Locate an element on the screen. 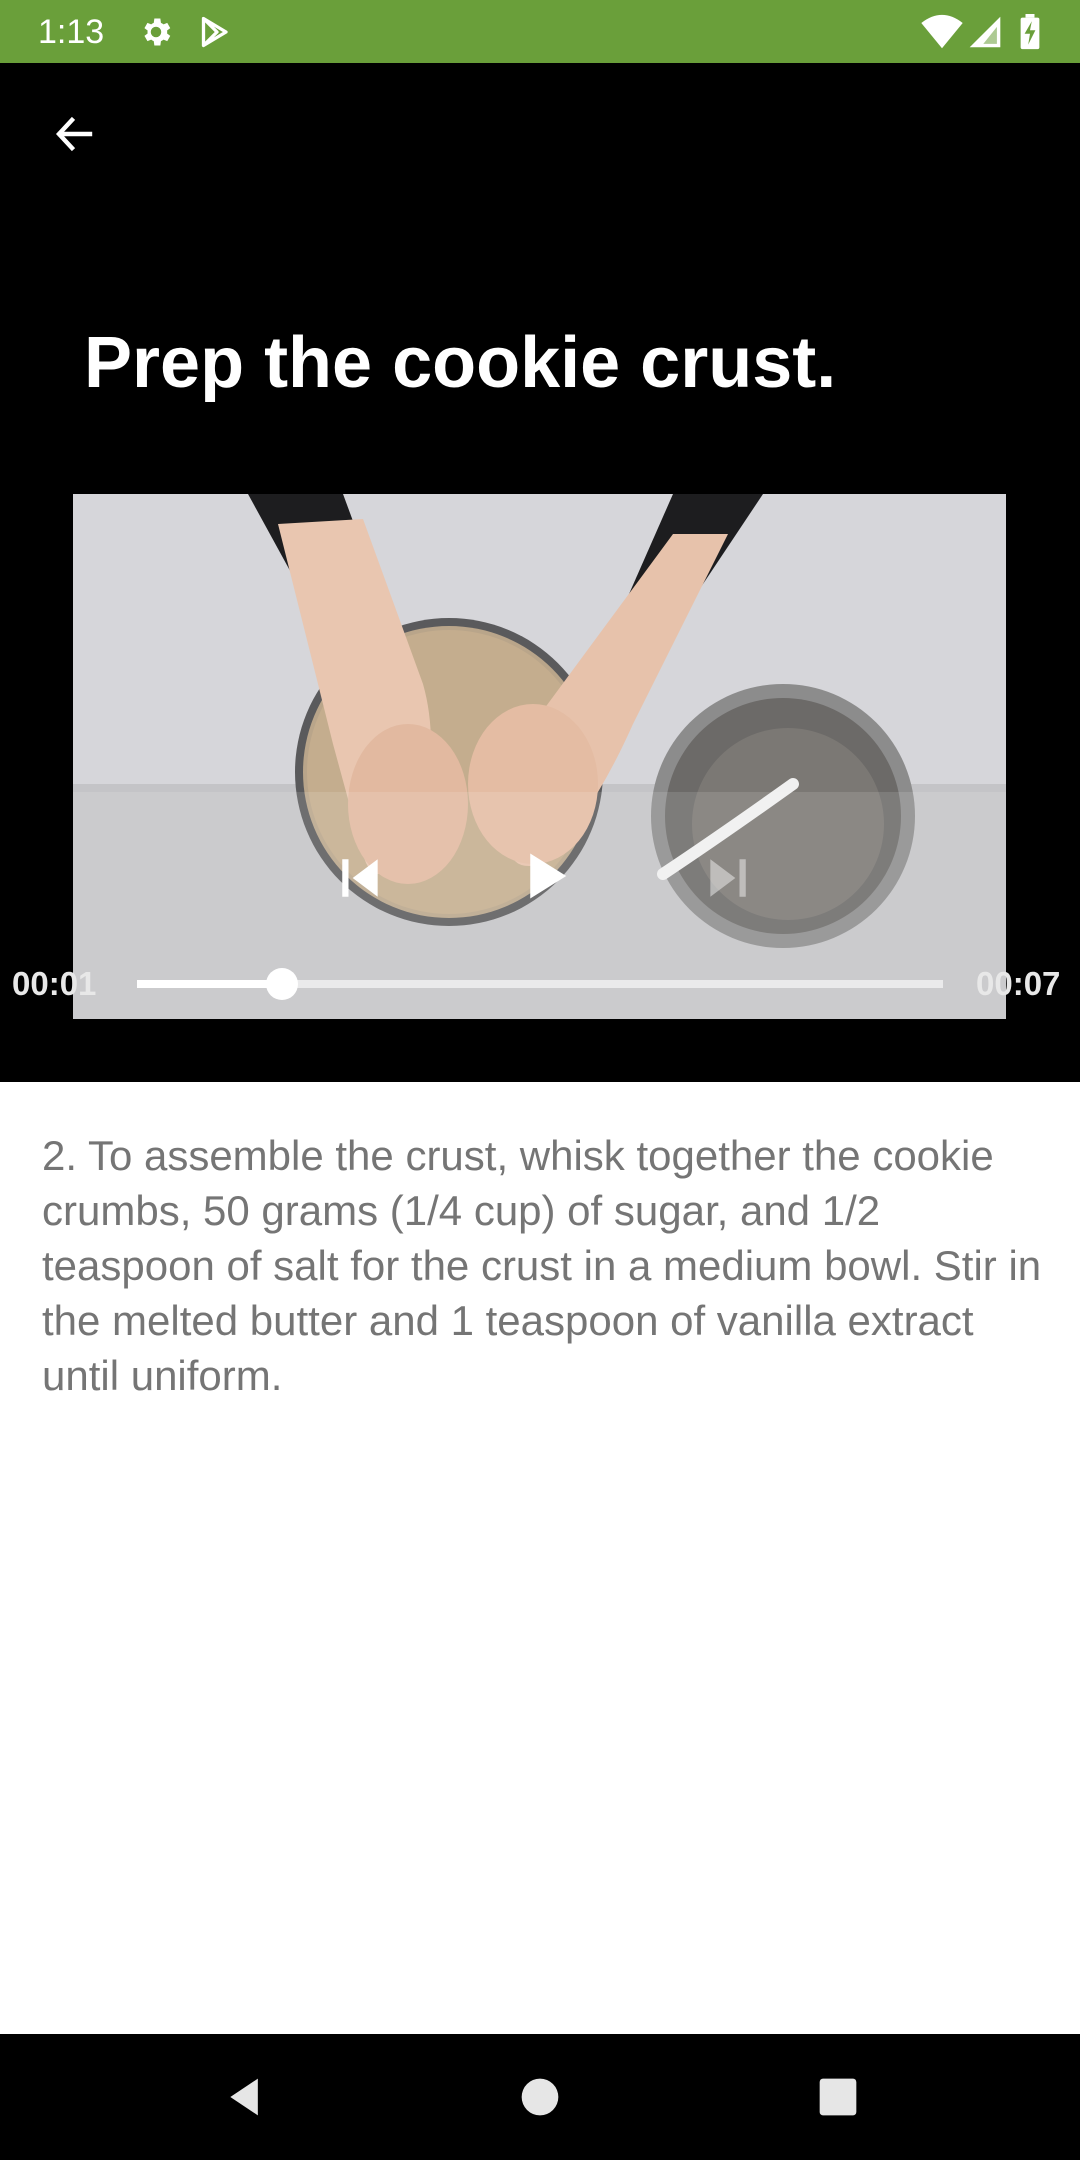 The image size is (1080, 2160). nav-home-button is located at coordinates (540, 2097).